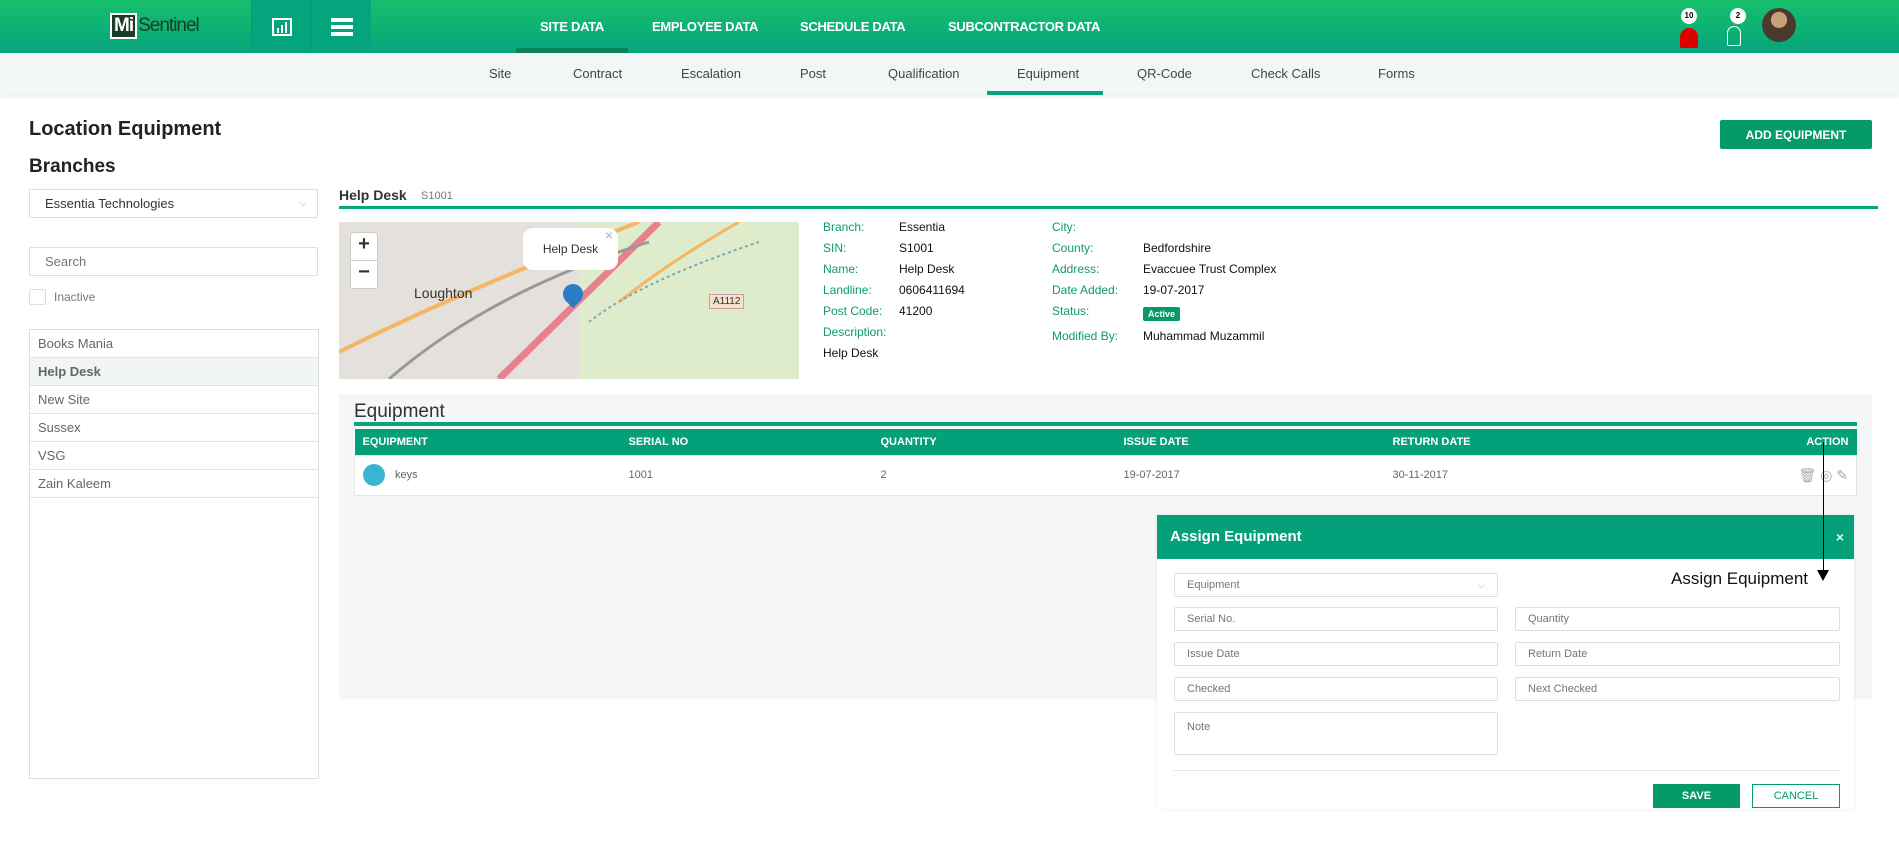 The width and height of the screenshot is (1899, 850). What do you see at coordinates (125, 129) in the screenshot?
I see `page-title: Location Equipment` at bounding box center [125, 129].